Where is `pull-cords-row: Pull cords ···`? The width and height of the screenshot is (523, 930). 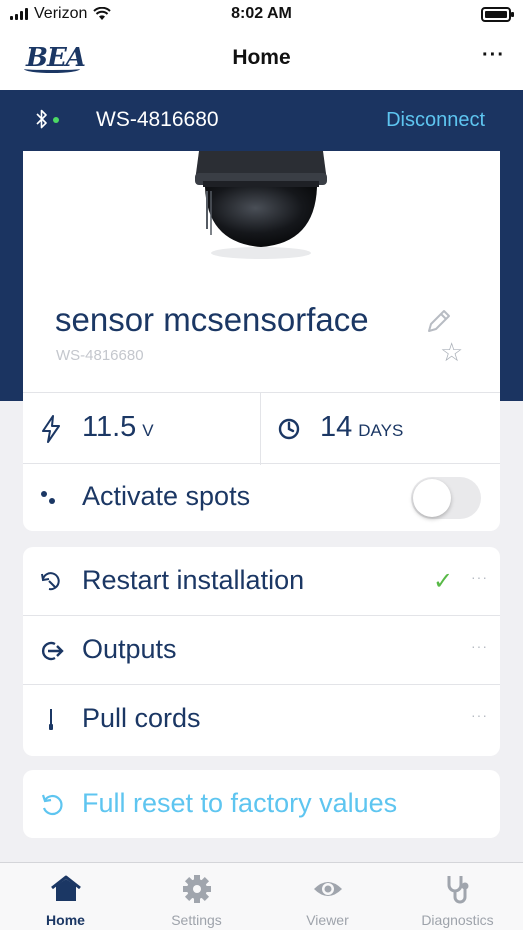 pull-cords-row: Pull cords ··· is located at coordinates (261, 719).